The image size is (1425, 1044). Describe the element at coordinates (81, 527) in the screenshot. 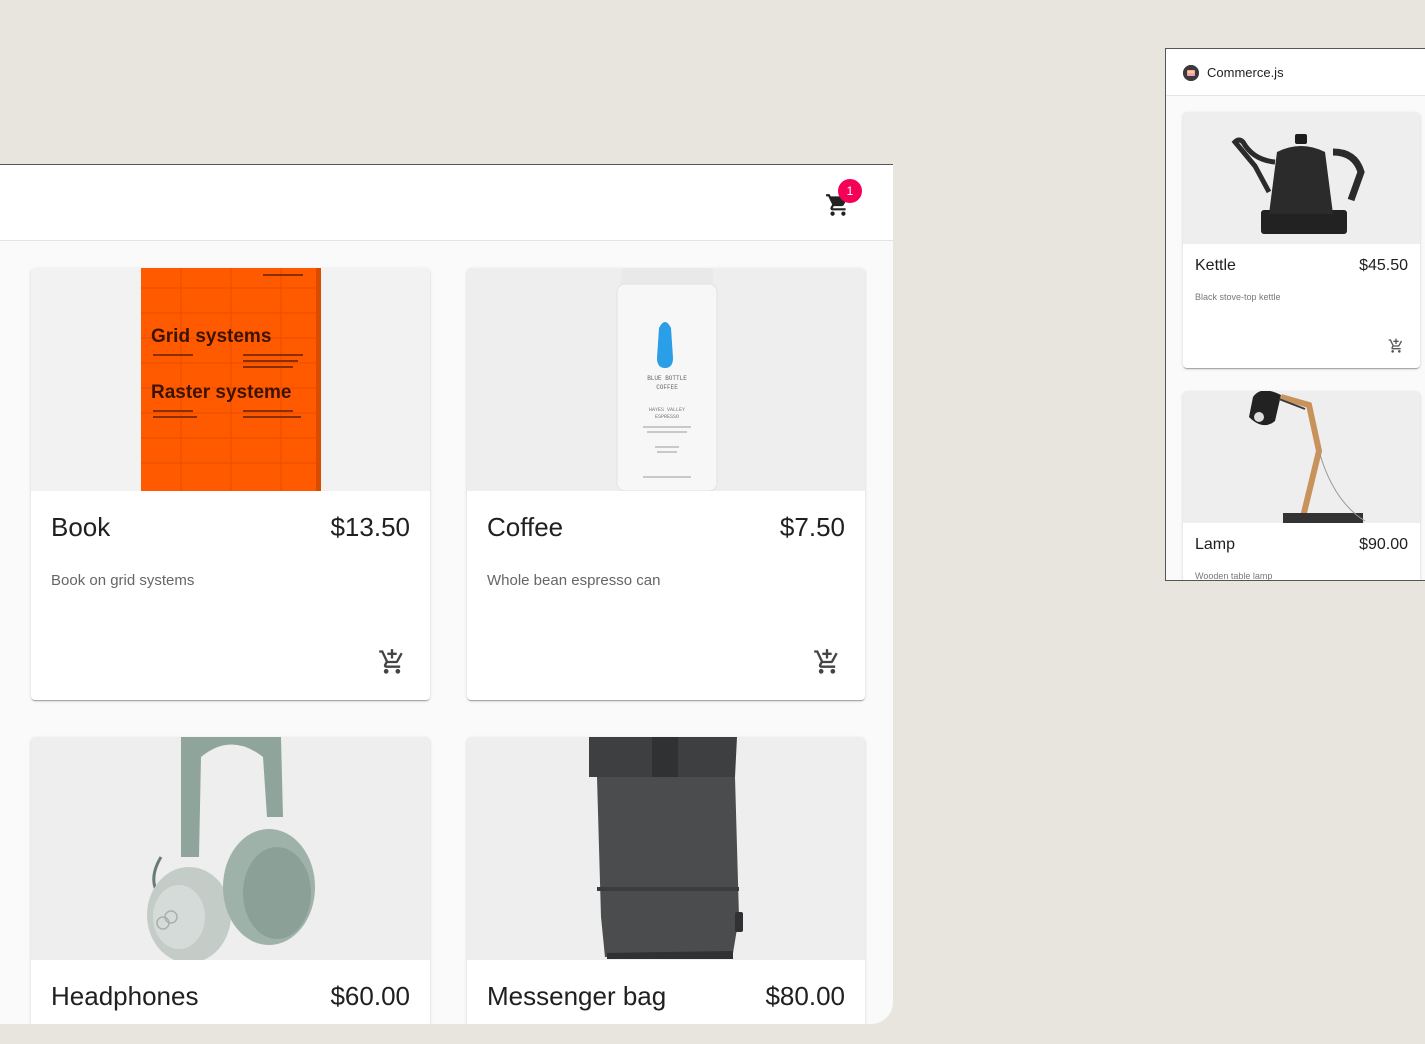

I see `product-name: Book` at that location.